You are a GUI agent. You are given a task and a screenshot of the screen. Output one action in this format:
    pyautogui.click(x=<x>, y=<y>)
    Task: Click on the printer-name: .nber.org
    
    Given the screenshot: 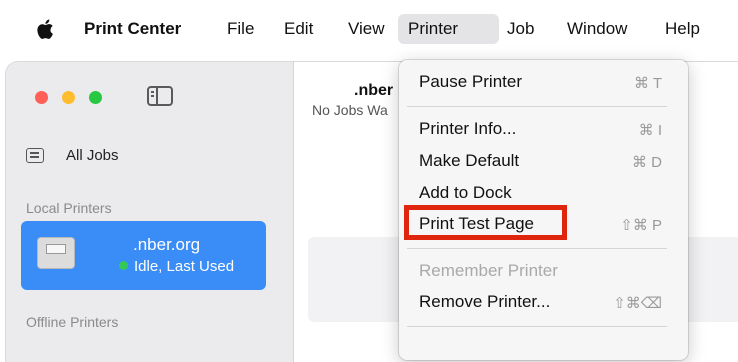 What is the action you would take?
    pyautogui.click(x=167, y=244)
    